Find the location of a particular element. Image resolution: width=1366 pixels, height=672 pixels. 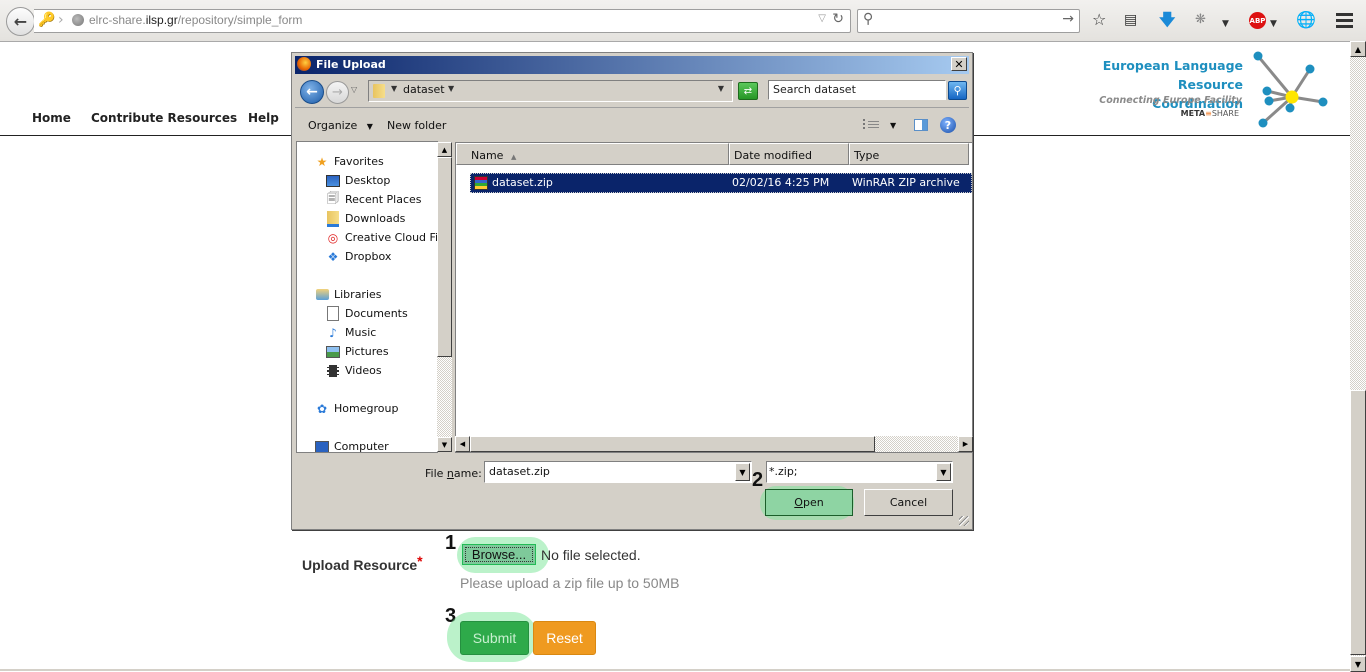

dialog-address-row: ← → ▽ ▼ dataset ▼ ▼ ⇄ Search dataset ⚲ is located at coordinates (632, 92).